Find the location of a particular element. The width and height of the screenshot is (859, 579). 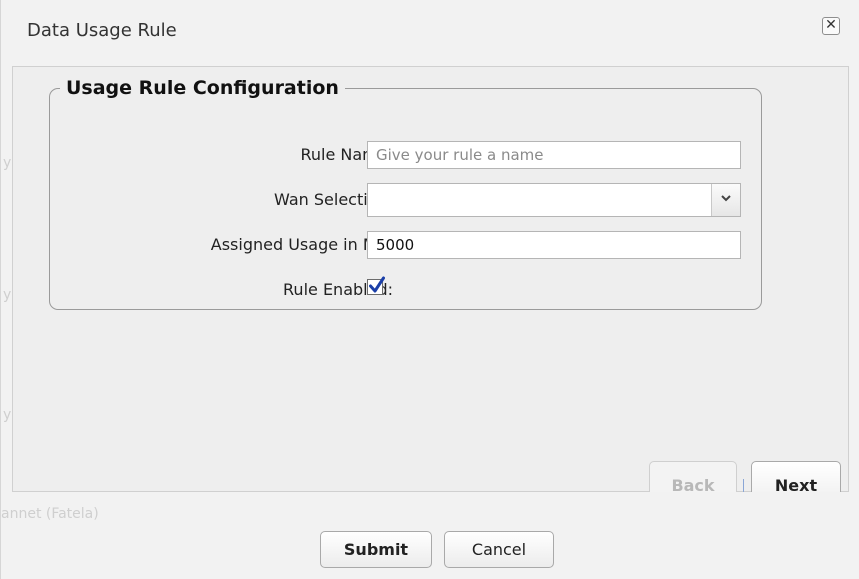

dialog-title: Data Usage Rule is located at coordinates (102, 30).